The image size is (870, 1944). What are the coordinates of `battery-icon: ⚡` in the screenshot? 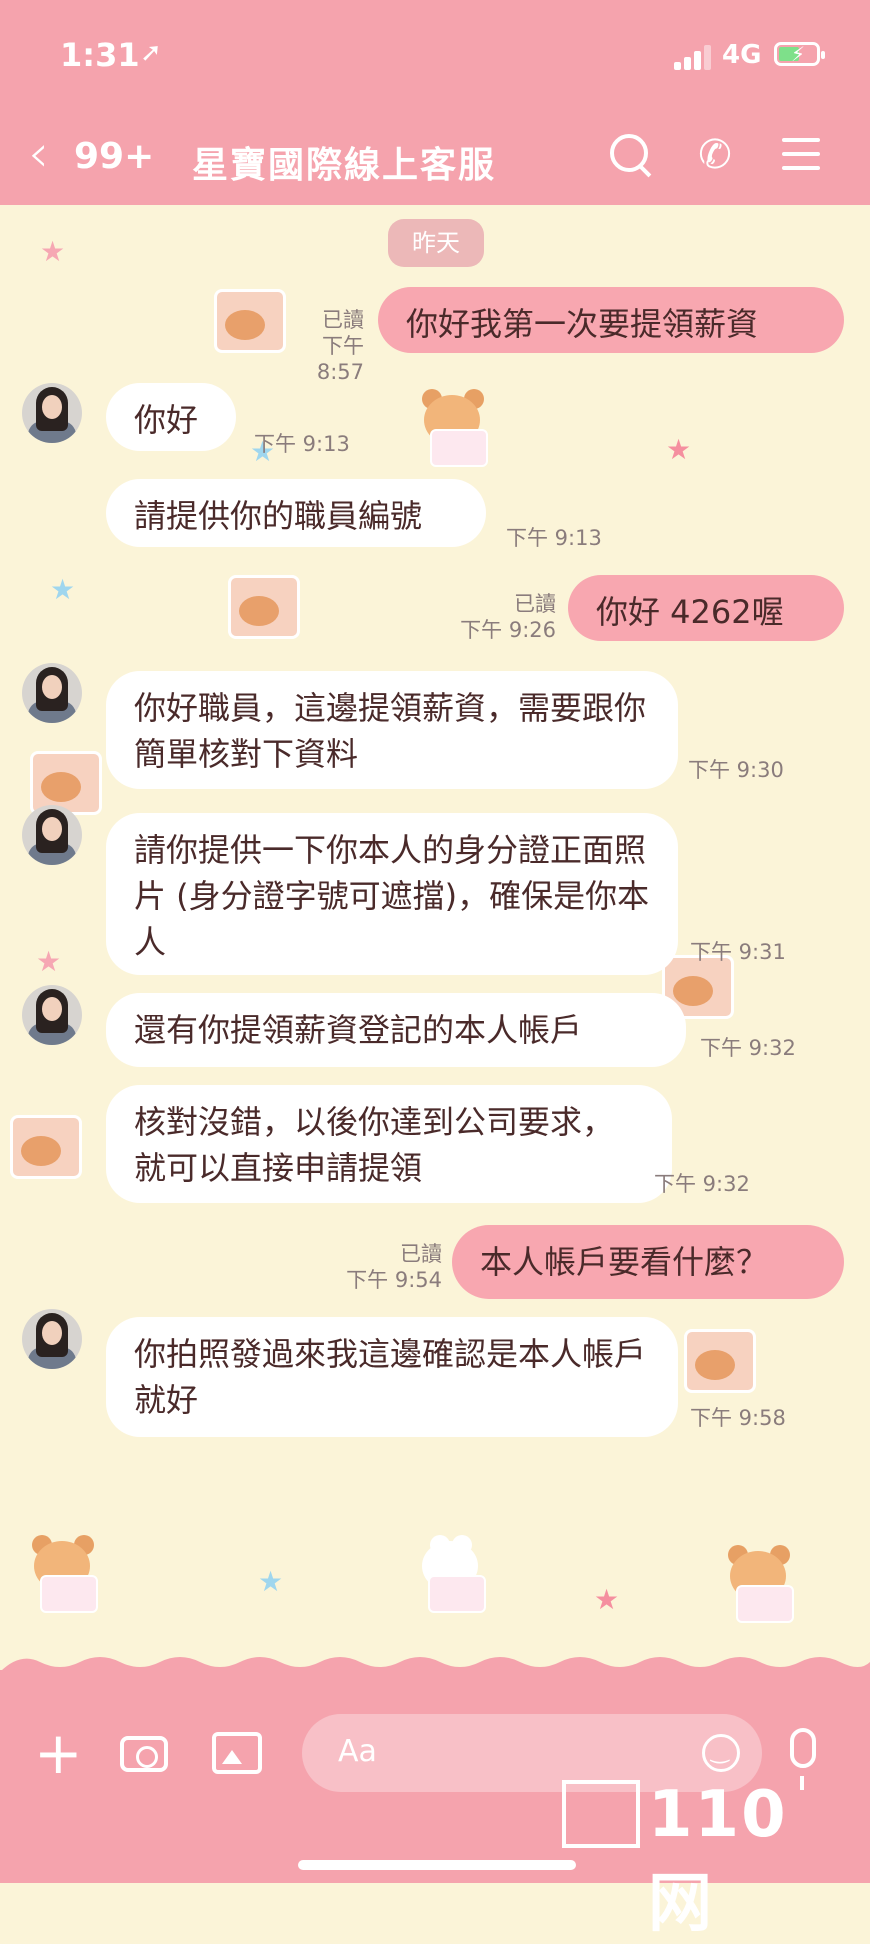 It's located at (799, 54).